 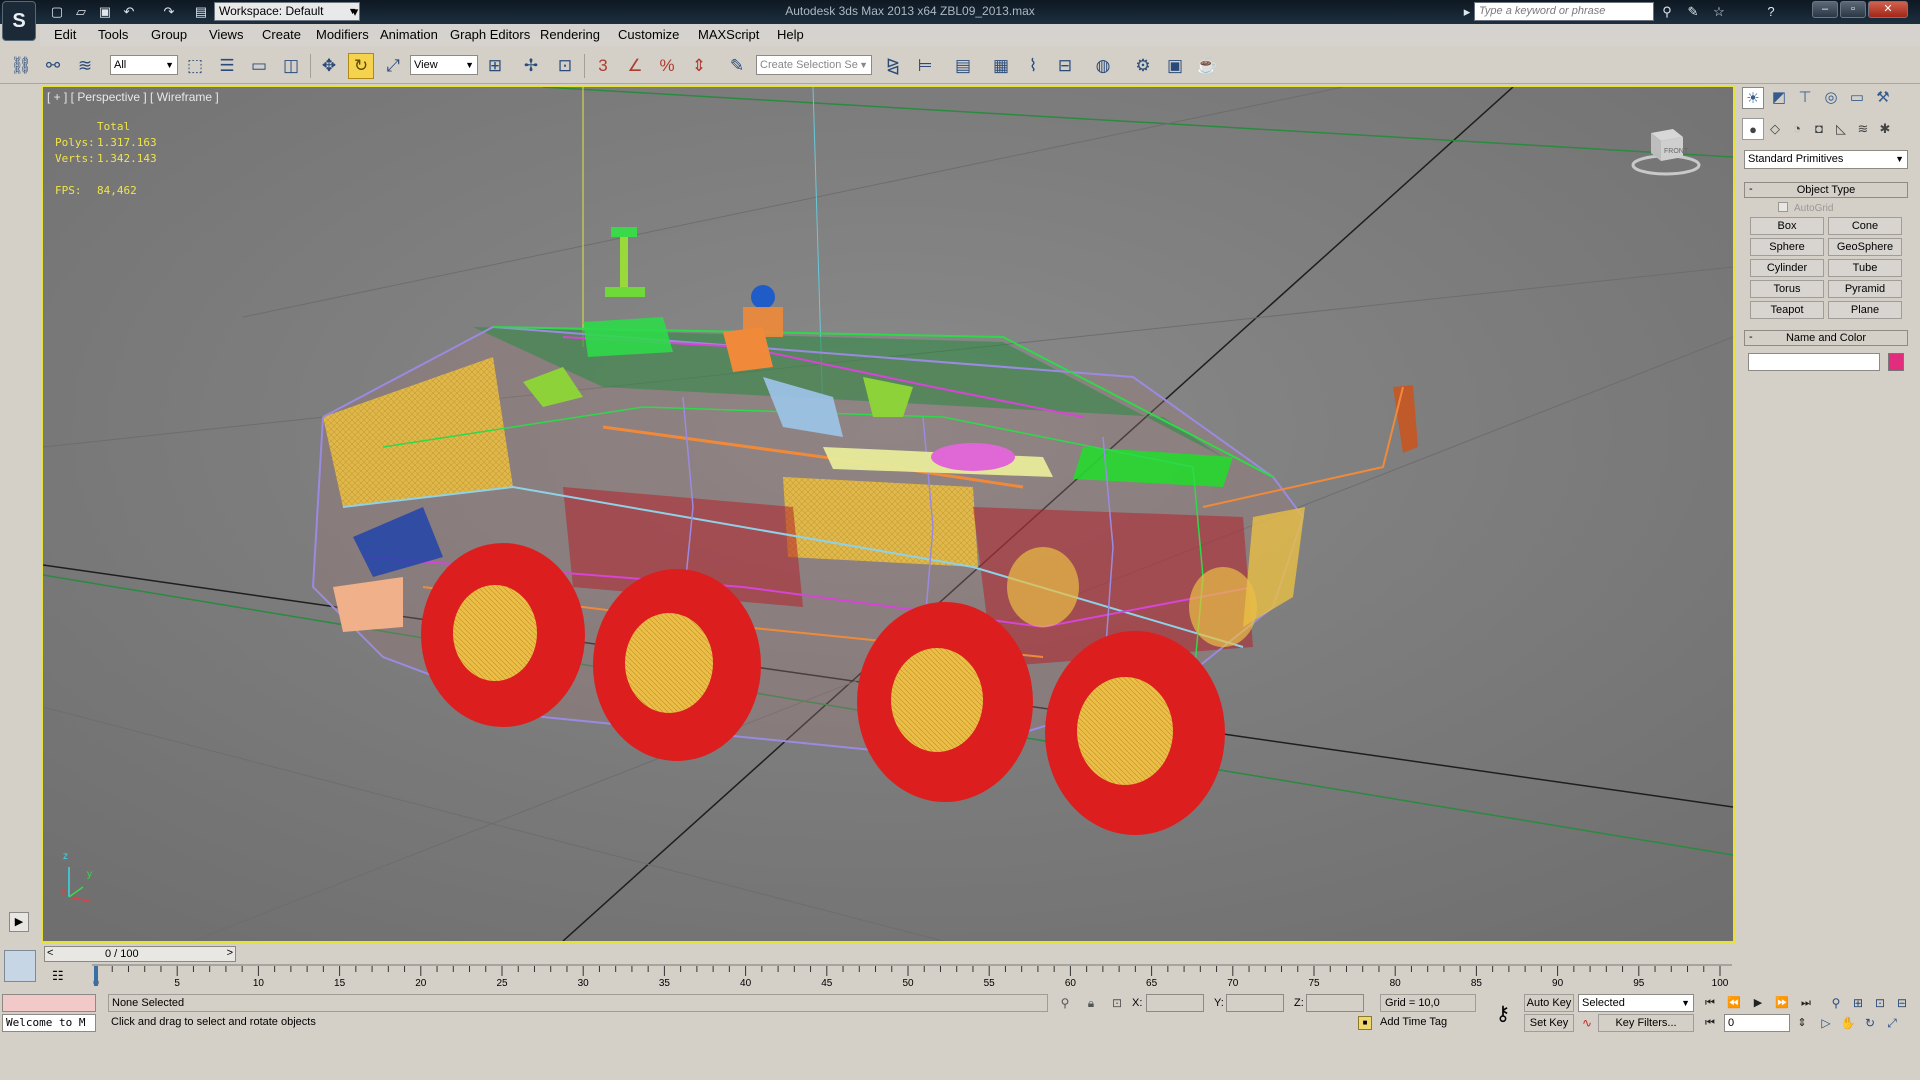 I want to click on maxscript-listener-output, so click(x=49, y=1003).